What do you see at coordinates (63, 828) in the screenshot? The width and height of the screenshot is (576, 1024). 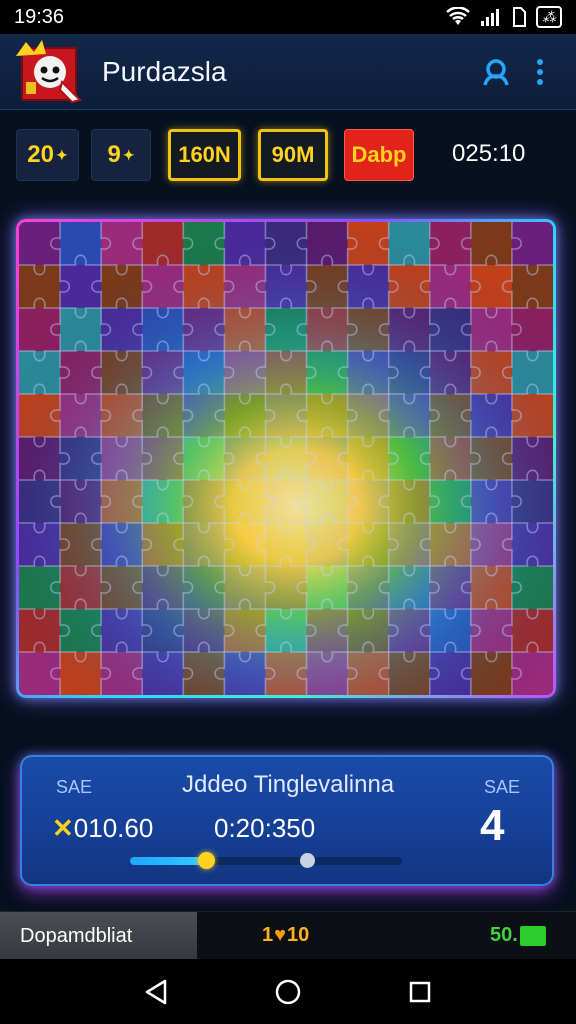 I see `score-mark-icon: ✕` at bounding box center [63, 828].